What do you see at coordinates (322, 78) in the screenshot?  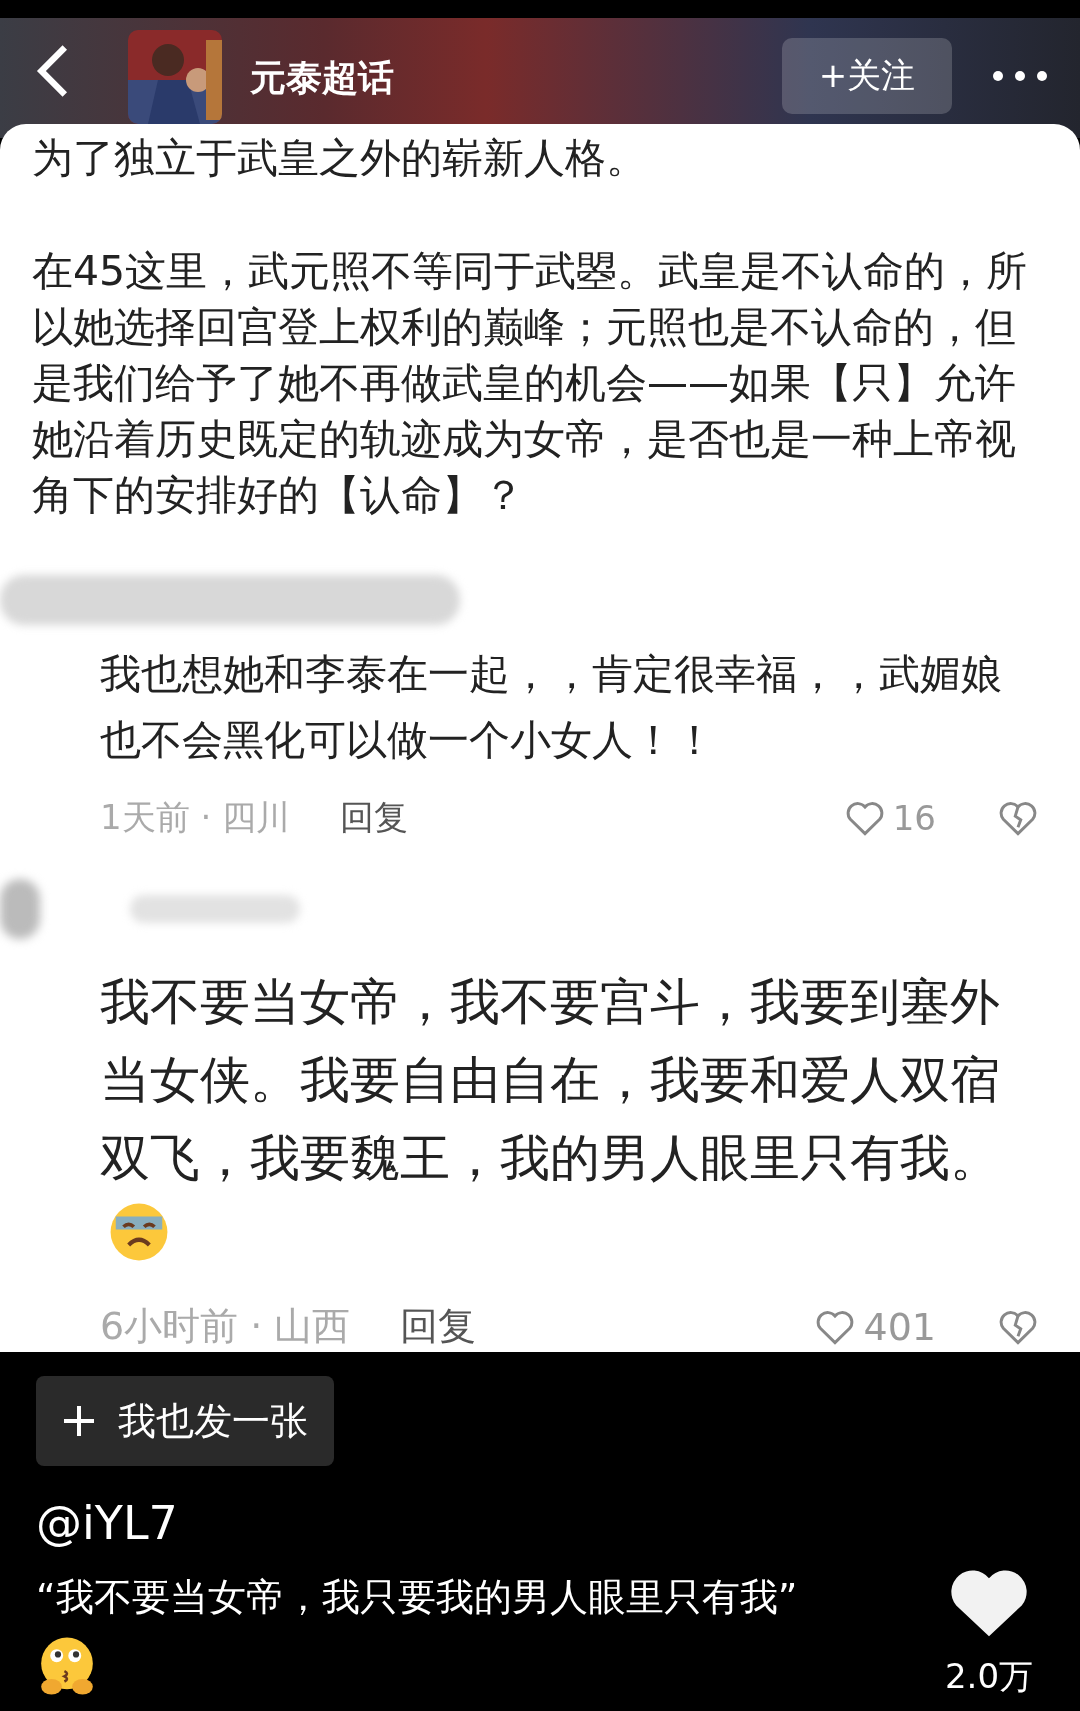 I see `topic-title: 元泰超话` at bounding box center [322, 78].